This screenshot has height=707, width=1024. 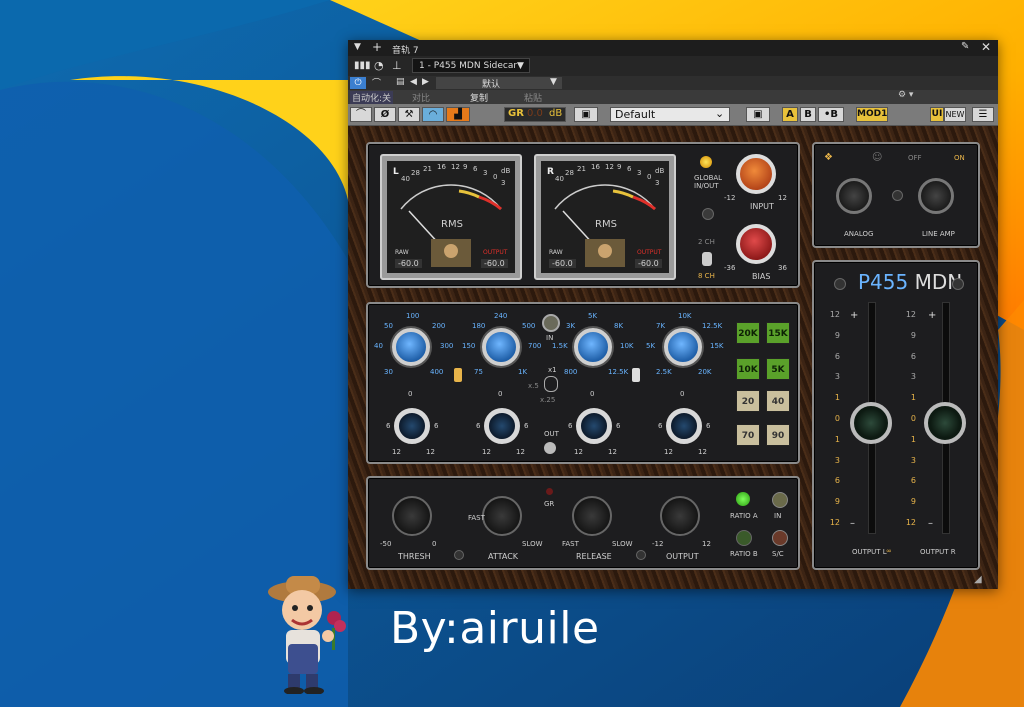 I want to click on filter-90-button: 90, so click(x=778, y=435).